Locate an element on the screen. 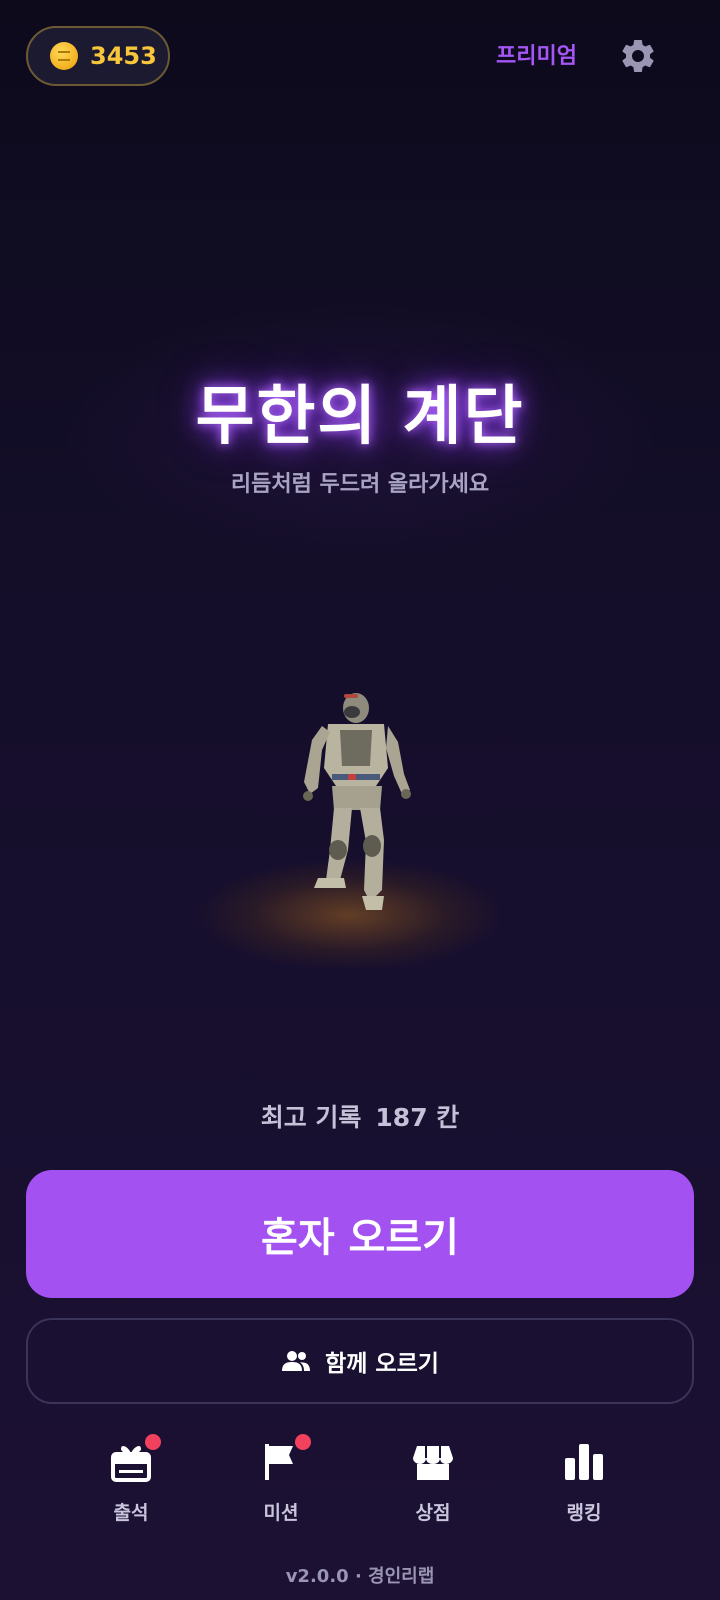  bottom-nav: 출석 미션 상점 랭킹 is located at coordinates (360, 1492).